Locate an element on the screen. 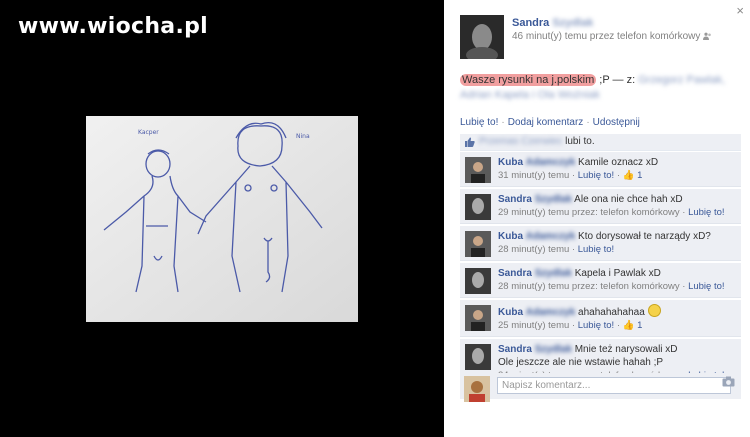 This screenshot has height=437, width=750. post-actions: Lubię to! · Dodaj komentarz · Udostępnij is located at coordinates (550, 122).